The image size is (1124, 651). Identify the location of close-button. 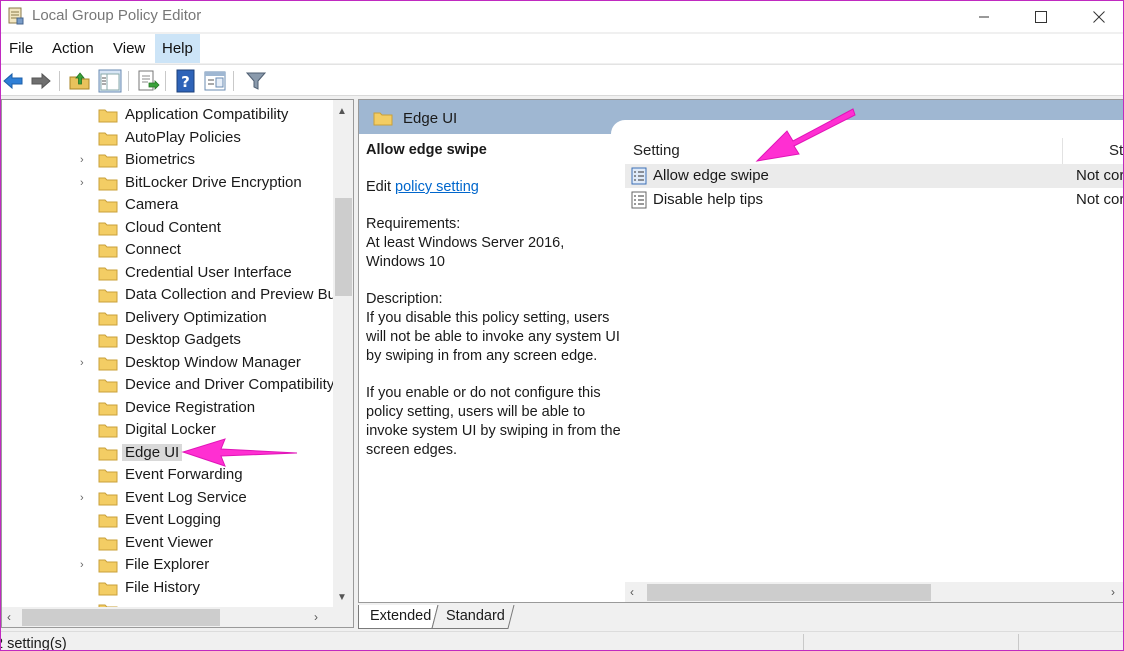
(1096, 16).